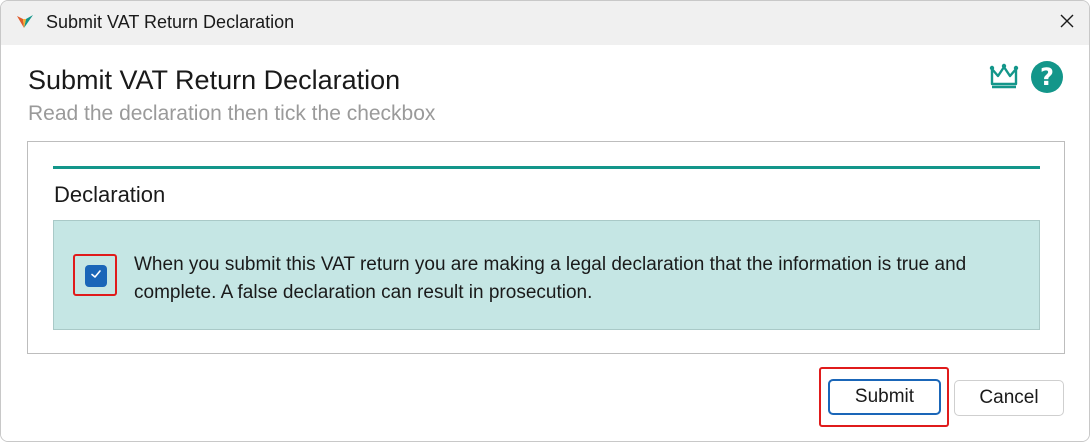 The width and height of the screenshot is (1090, 442). I want to click on close-button, so click(1067, 23).